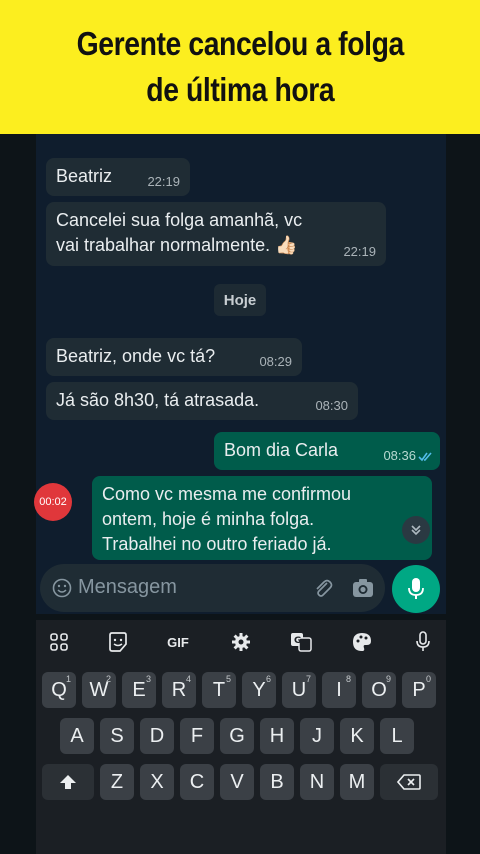 This screenshot has width=480, height=854. What do you see at coordinates (277, 736) in the screenshot?
I see `key-h: H` at bounding box center [277, 736].